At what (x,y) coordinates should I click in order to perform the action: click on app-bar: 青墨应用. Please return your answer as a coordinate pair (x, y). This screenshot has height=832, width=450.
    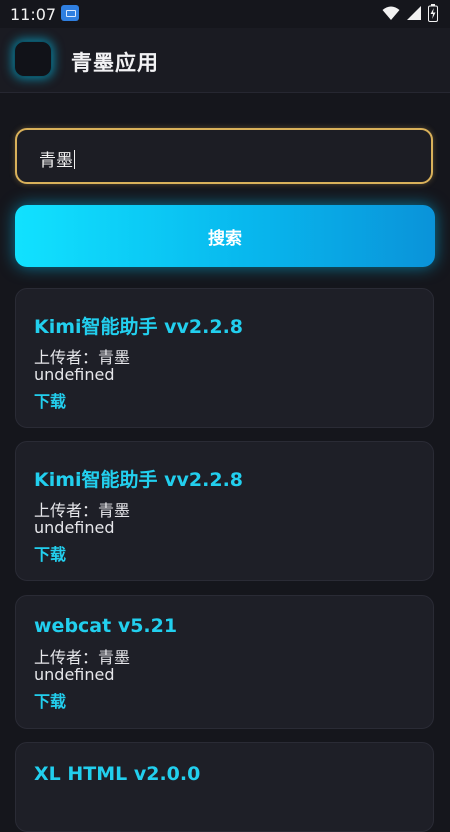
    Looking at the image, I should click on (225, 60).